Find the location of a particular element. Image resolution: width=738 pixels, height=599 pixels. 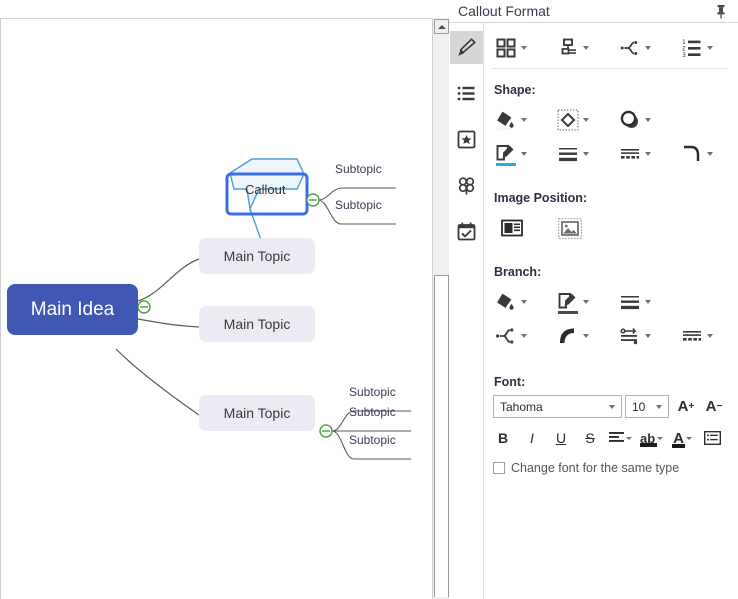

collapse-handle-main-idea is located at coordinates (144, 307).